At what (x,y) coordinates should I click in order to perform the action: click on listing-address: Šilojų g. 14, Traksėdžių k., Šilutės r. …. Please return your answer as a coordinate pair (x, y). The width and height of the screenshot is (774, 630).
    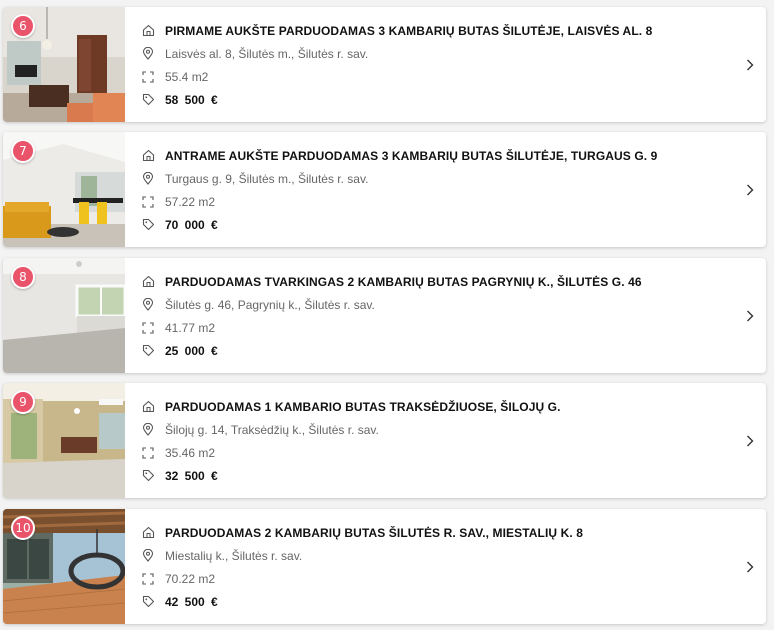
    Looking at the image, I should click on (272, 429).